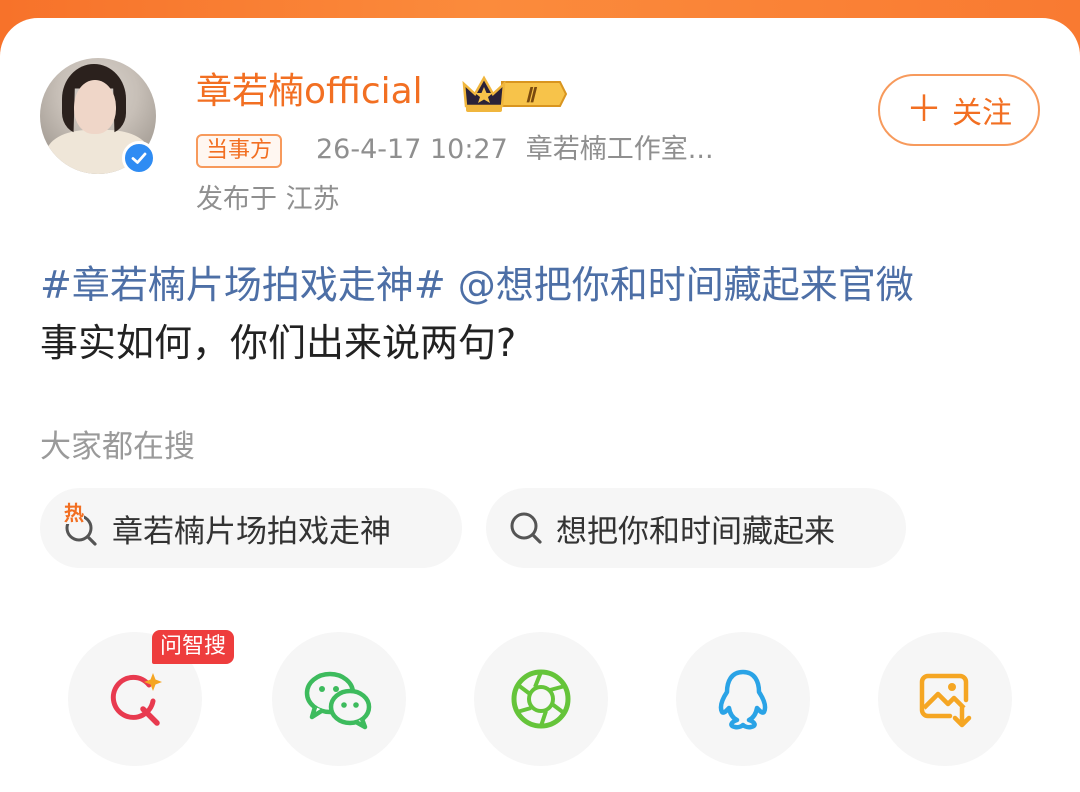 The width and height of the screenshot is (1080, 792). What do you see at coordinates (686, 285) in the screenshot?
I see `mention-link: @想把你和时间藏起来官微` at bounding box center [686, 285].